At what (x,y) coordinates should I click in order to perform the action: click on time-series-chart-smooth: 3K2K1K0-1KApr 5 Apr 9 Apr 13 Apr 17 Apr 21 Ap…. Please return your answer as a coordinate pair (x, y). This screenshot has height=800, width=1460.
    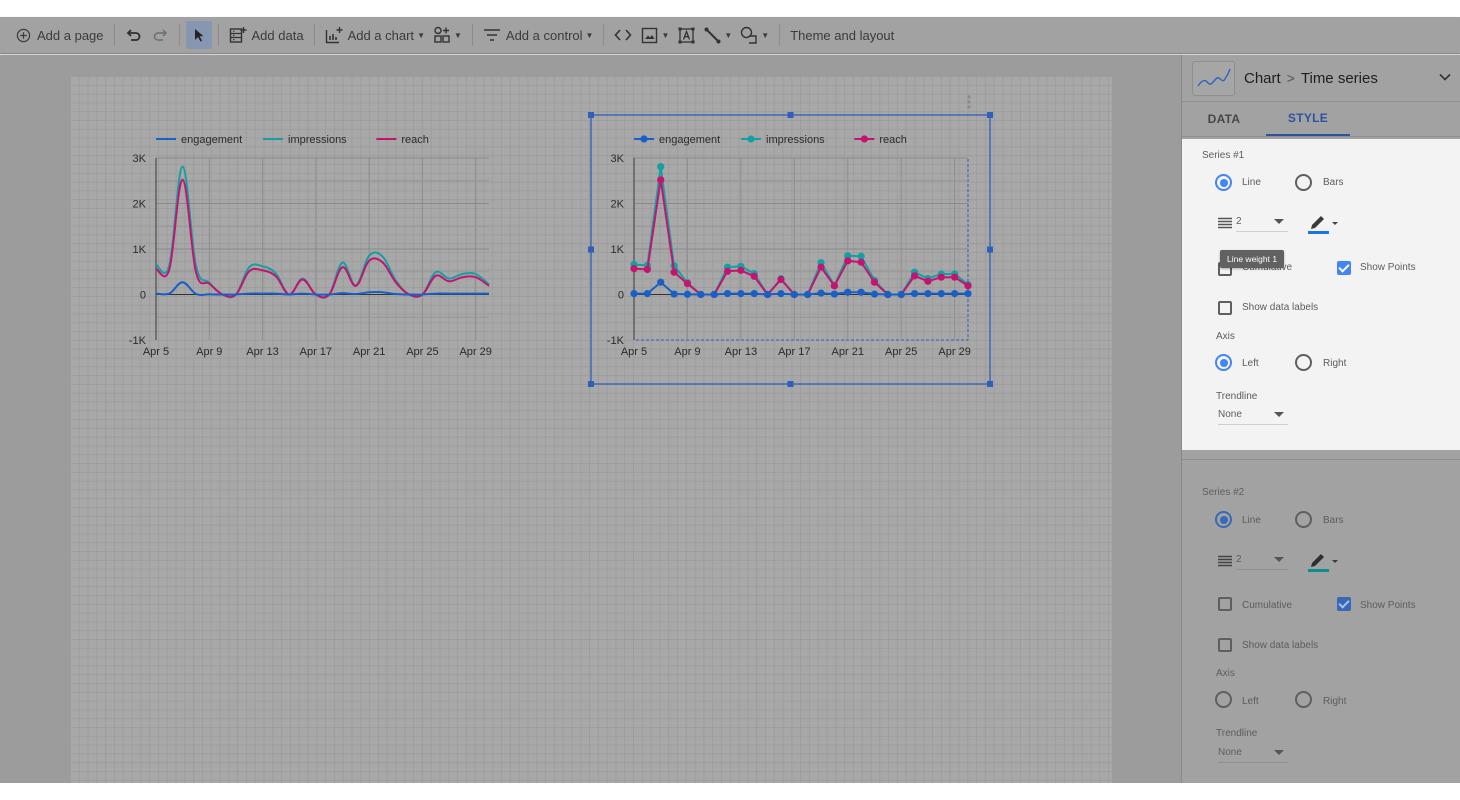
    Looking at the image, I should click on (310, 246).